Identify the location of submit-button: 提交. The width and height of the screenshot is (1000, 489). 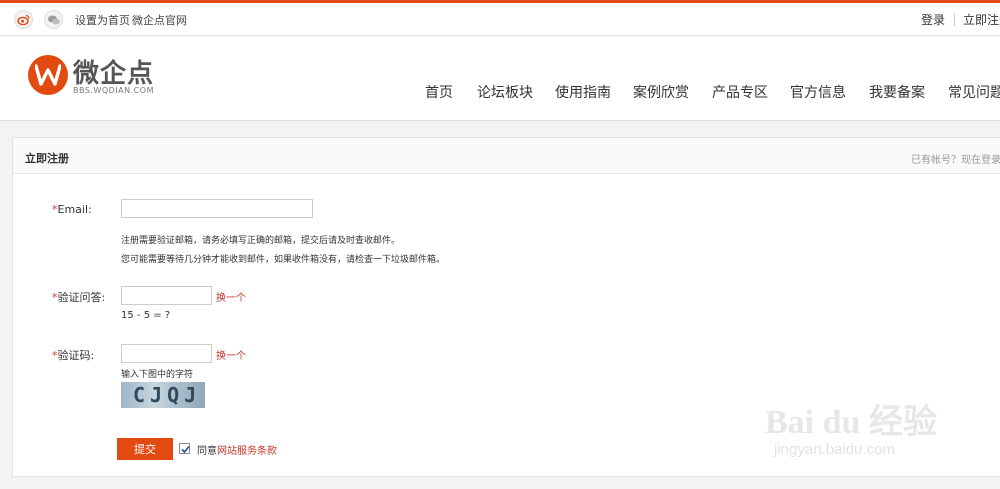
(145, 449).